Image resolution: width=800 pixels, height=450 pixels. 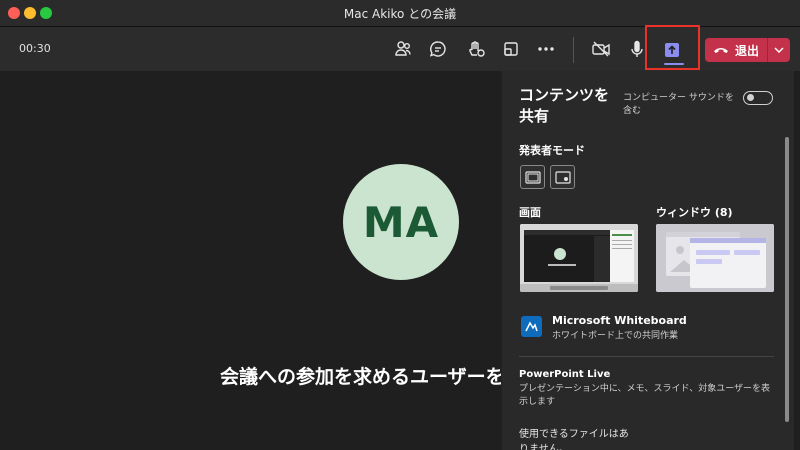 What do you see at coordinates (672, 47) in the screenshot?
I see `share-highlight-box` at bounding box center [672, 47].